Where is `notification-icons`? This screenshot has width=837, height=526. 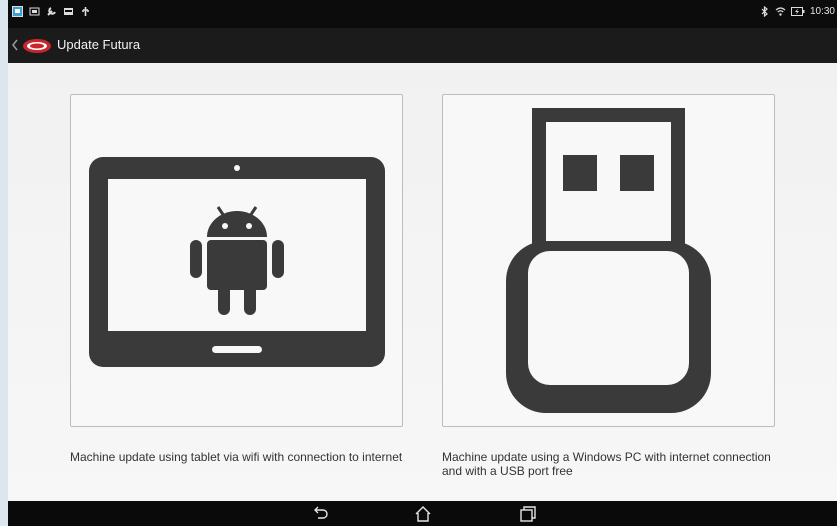
notification-icons is located at coordinates (51, 11).